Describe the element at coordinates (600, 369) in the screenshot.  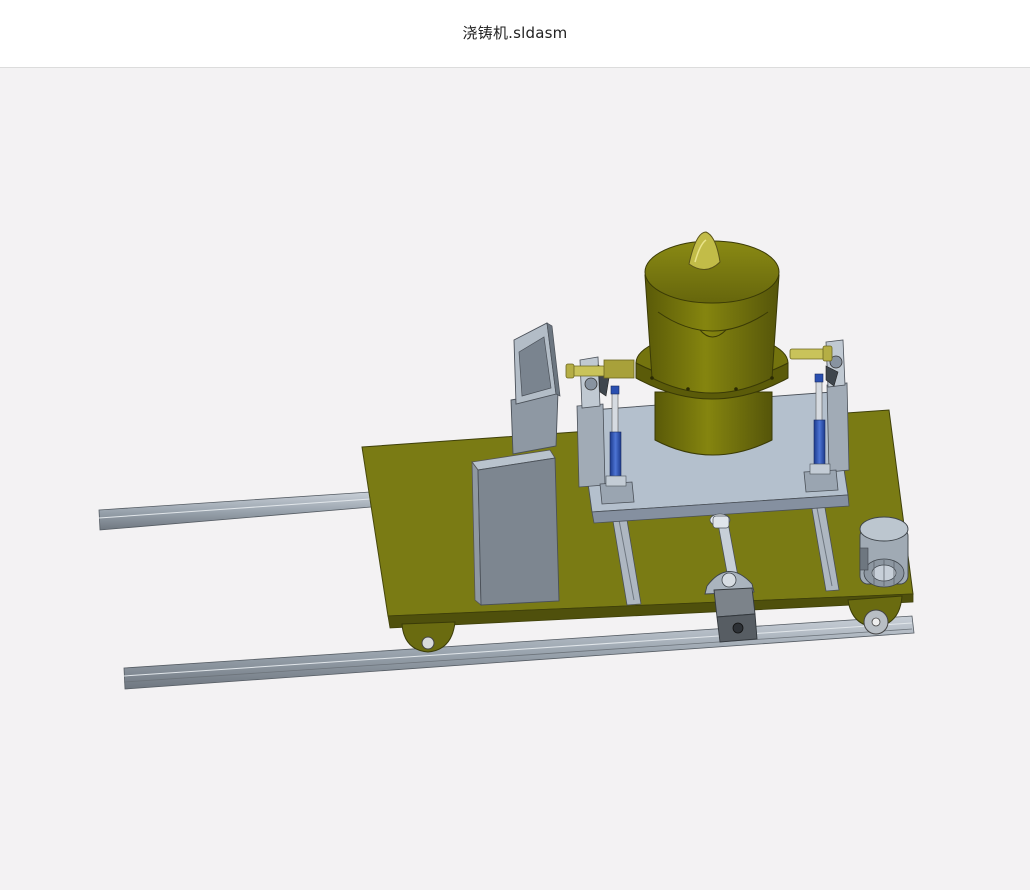
I see `trunnion-shaft-left` at that location.